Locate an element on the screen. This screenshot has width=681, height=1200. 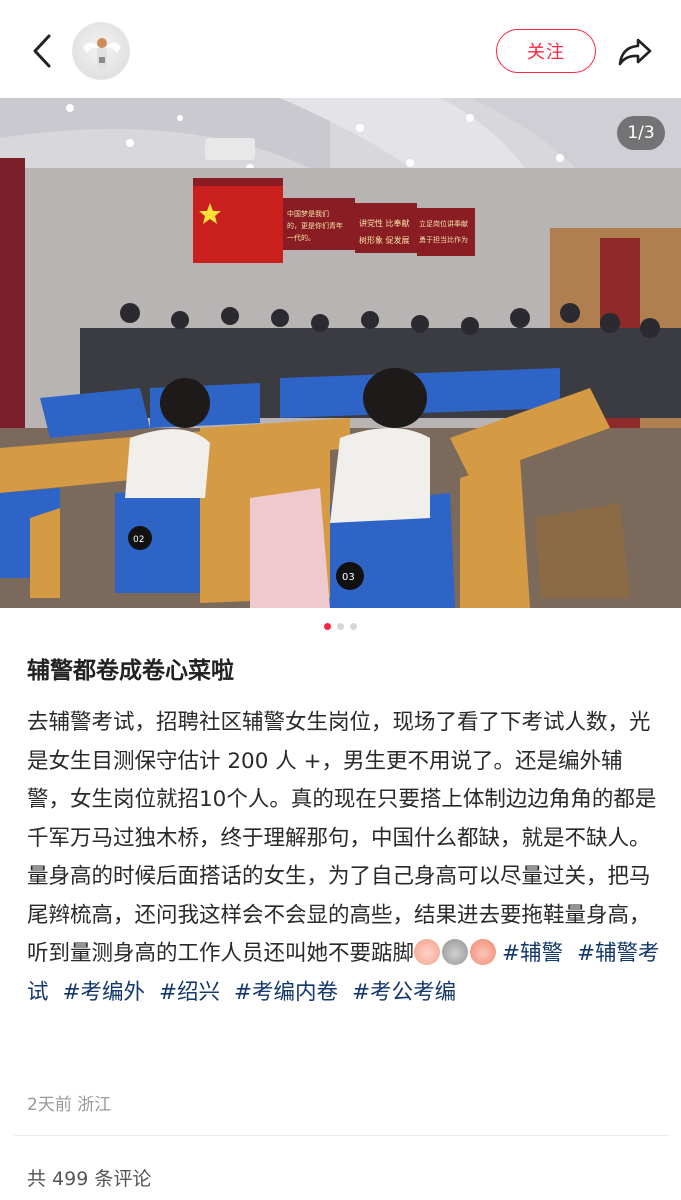
post-title: 辅警都卷成卷心菜啦 is located at coordinates (130, 671).